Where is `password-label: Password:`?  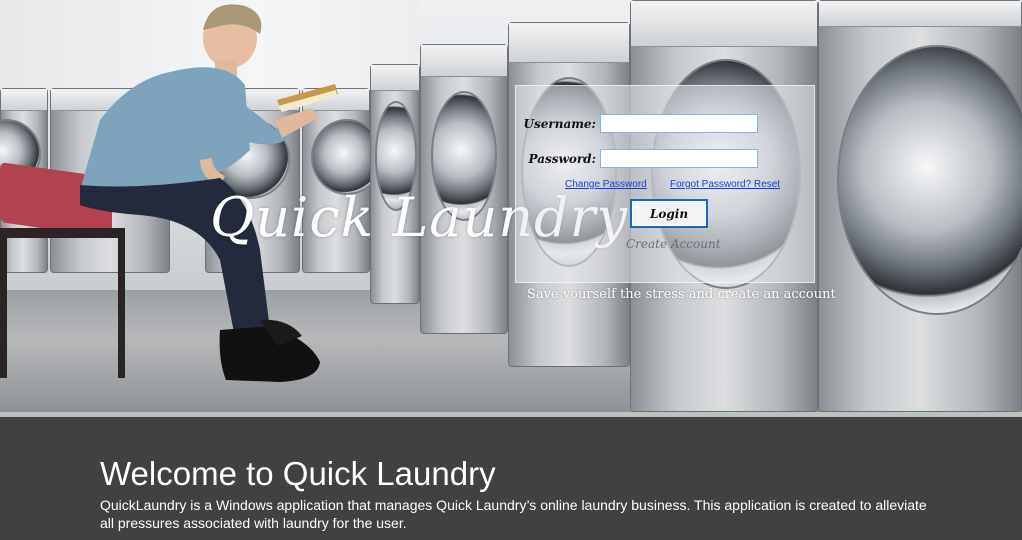 password-label: Password: is located at coordinates (562, 158).